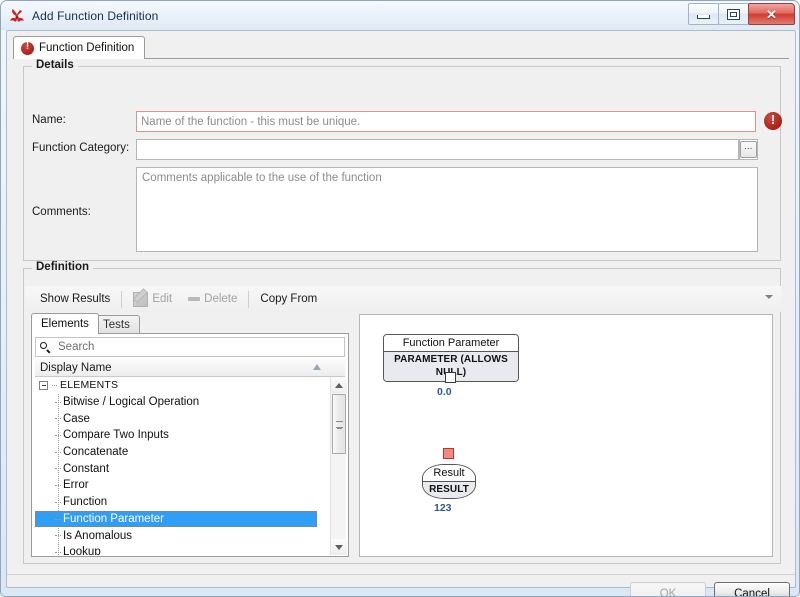 The height and width of the screenshot is (597, 800). Describe the element at coordinates (769, 297) in the screenshot. I see `chevron-down-icon` at that location.